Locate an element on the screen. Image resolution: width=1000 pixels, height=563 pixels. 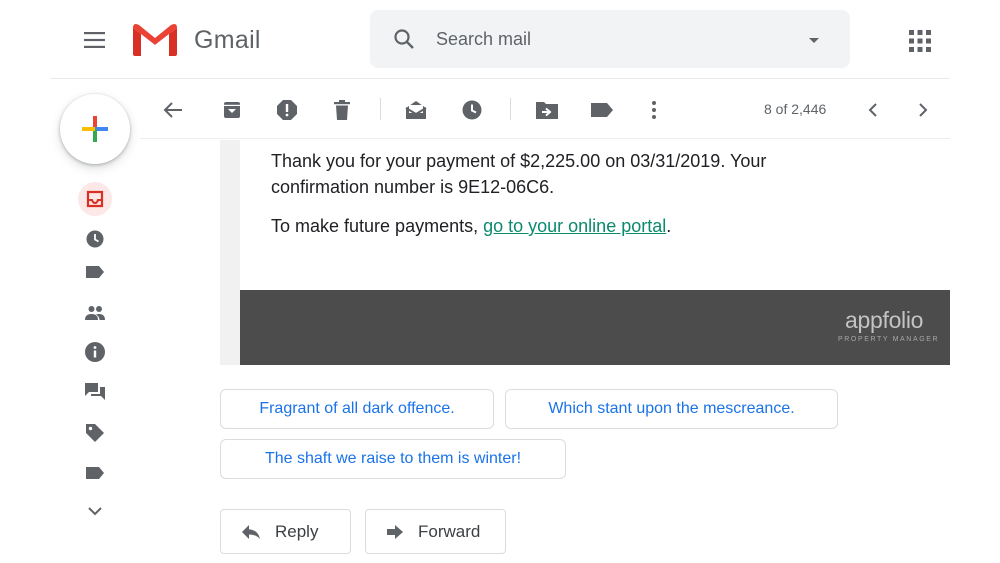
move-to-button is located at coordinates (547, 110).